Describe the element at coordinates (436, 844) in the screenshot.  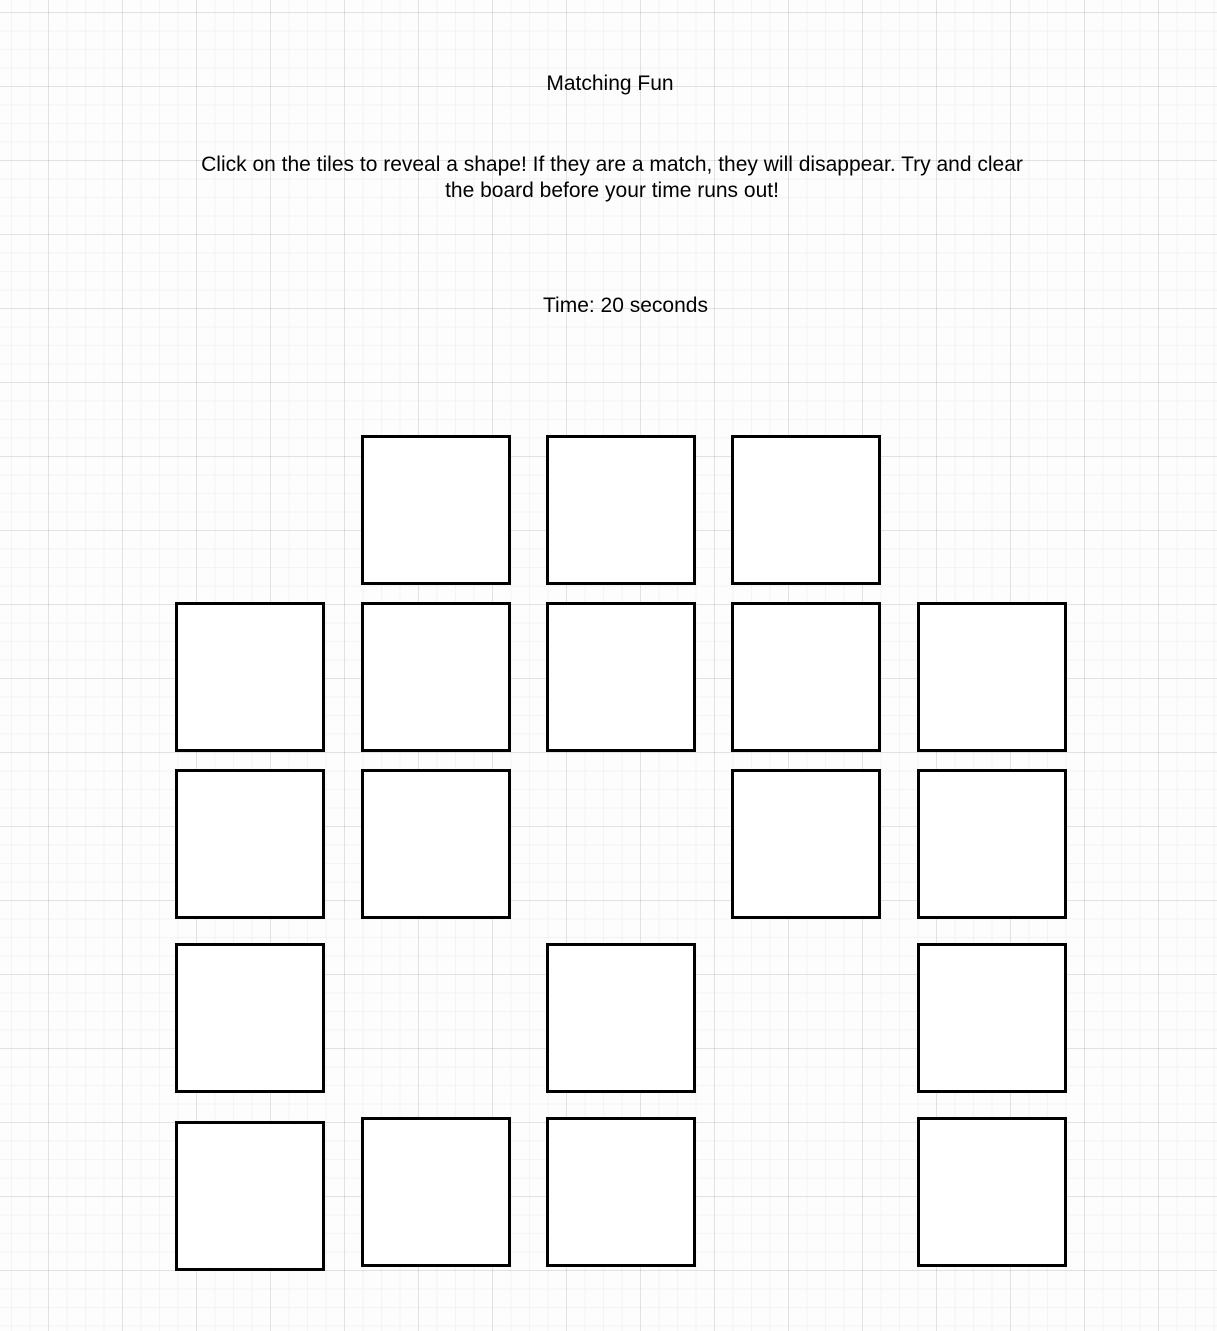
I see `tile-r3-c2` at that location.